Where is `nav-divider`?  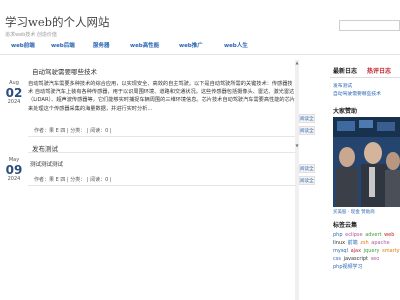 nav-divider is located at coordinates (200, 54).